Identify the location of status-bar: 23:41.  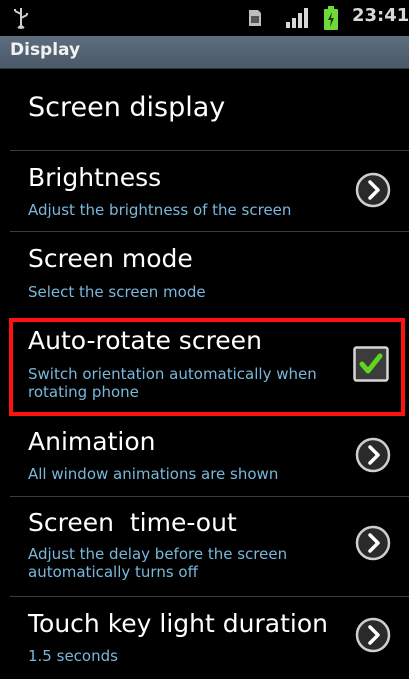
(204, 18).